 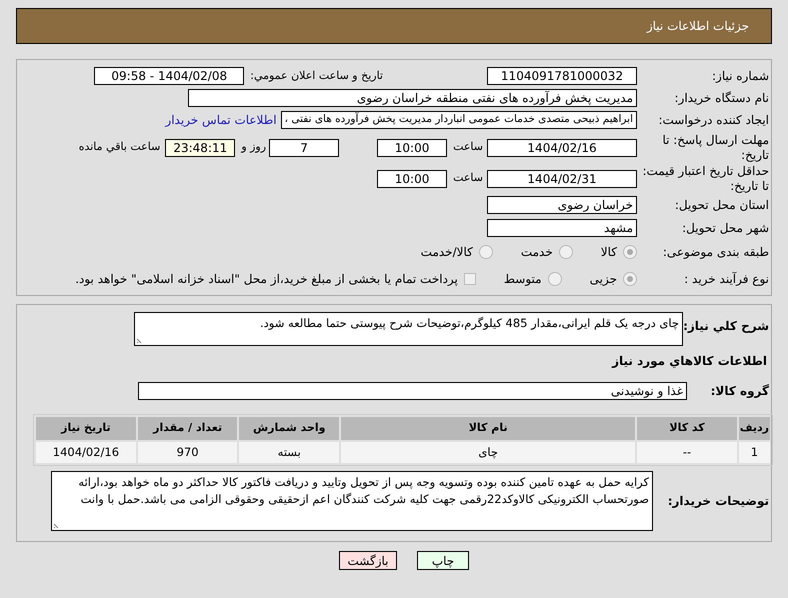 What do you see at coordinates (289, 428) in the screenshot?
I see `column-header: واحد شمارش` at bounding box center [289, 428].